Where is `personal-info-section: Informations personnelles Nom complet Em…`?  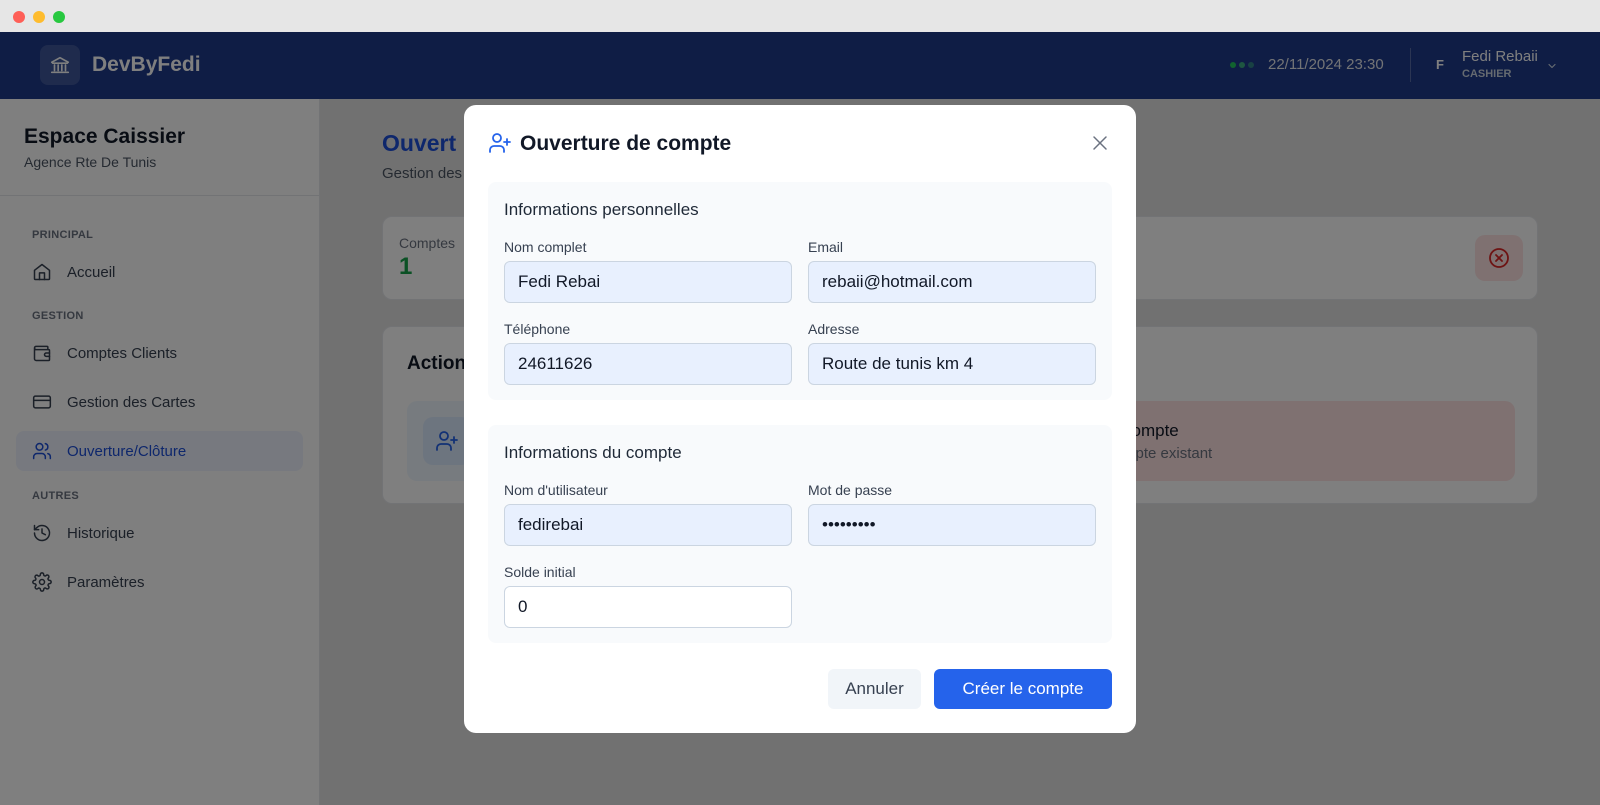
personal-info-section: Informations personnelles Nom complet Em… is located at coordinates (800, 291).